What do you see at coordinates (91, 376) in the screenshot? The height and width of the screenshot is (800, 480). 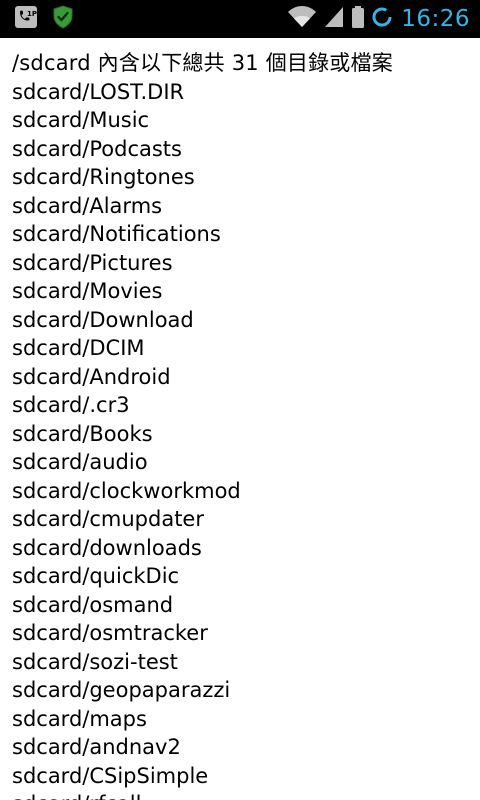 I see `list-item: sdcard/Android` at bounding box center [91, 376].